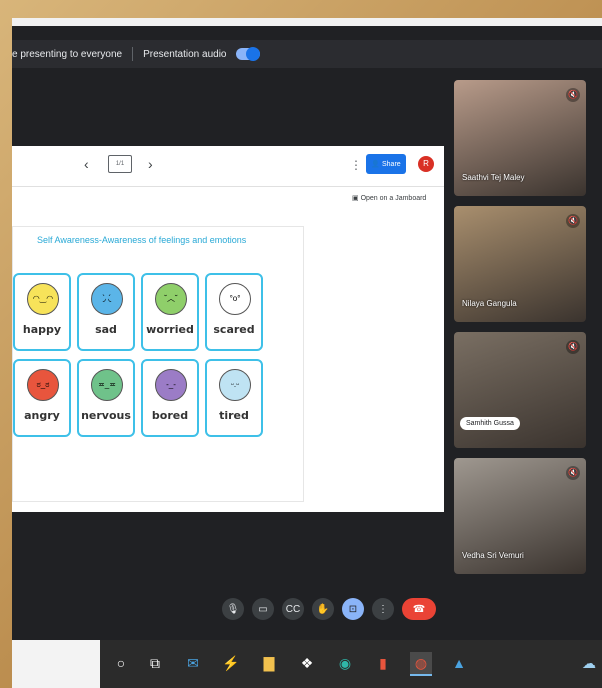  Describe the element at coordinates (376, 164) in the screenshot. I see `person-add-icon: 👤` at that location.